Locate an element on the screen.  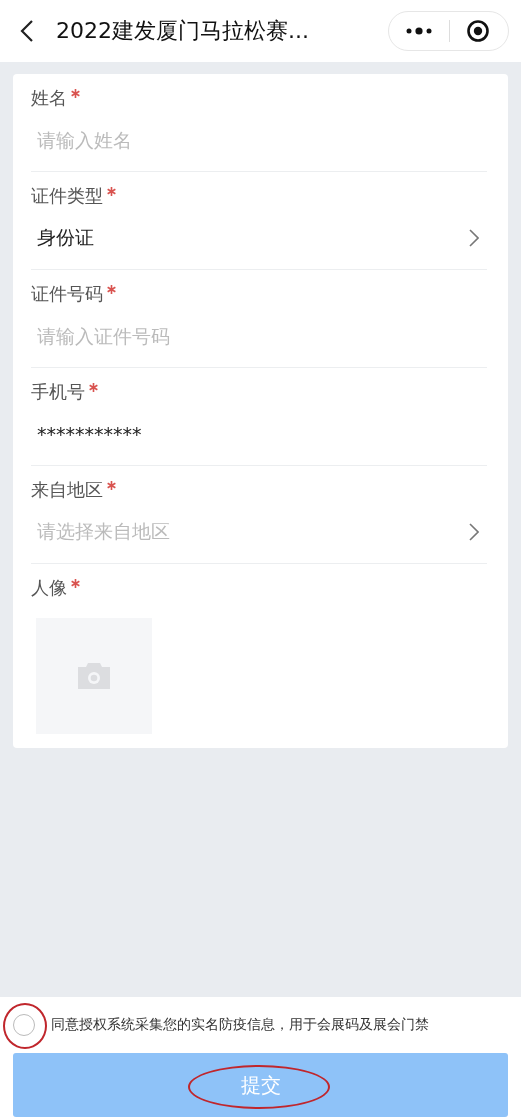
input-field: 请输入姓名 is located at coordinates (257, 140).